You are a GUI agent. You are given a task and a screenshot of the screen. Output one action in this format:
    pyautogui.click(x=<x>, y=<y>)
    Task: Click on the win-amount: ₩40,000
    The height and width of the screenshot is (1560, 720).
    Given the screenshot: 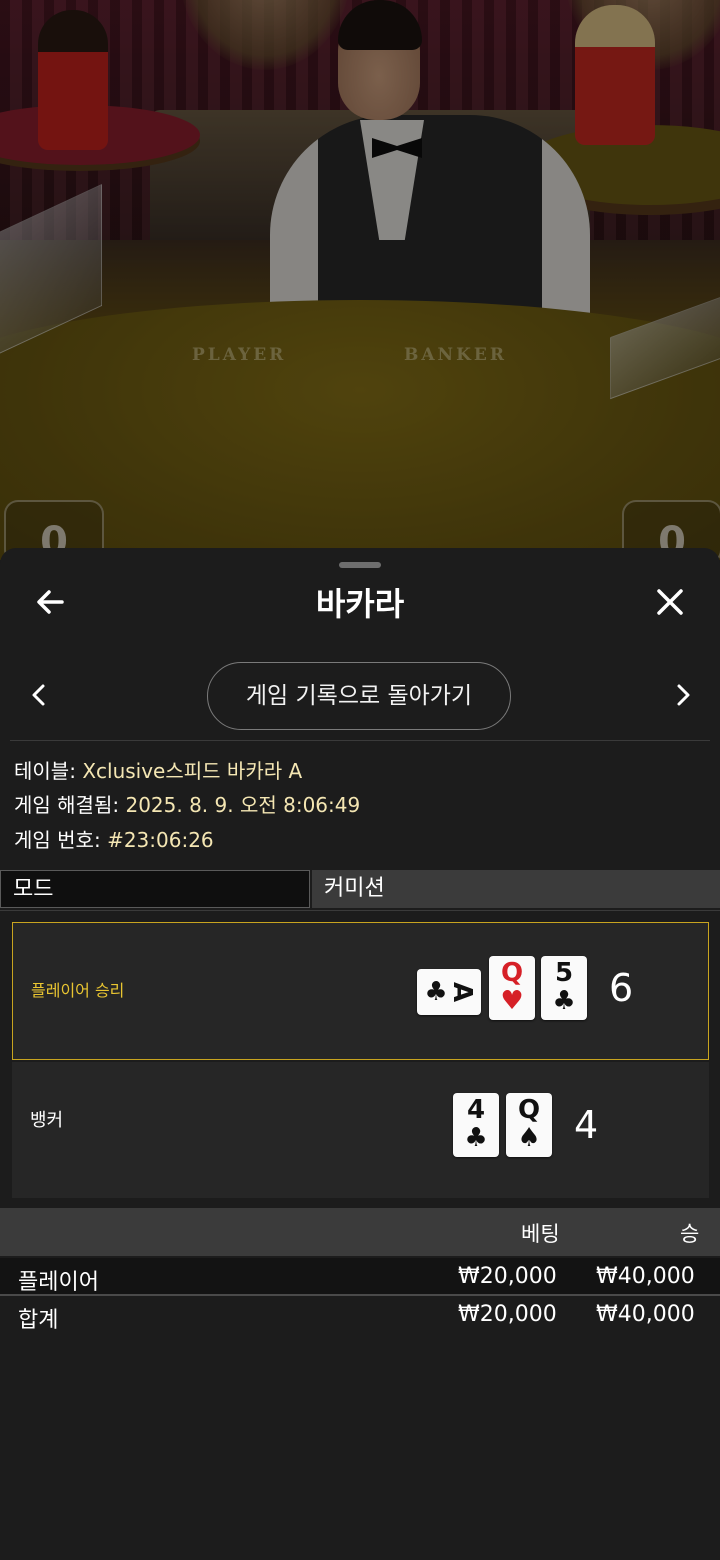 What is the action you would take?
    pyautogui.click(x=645, y=1276)
    